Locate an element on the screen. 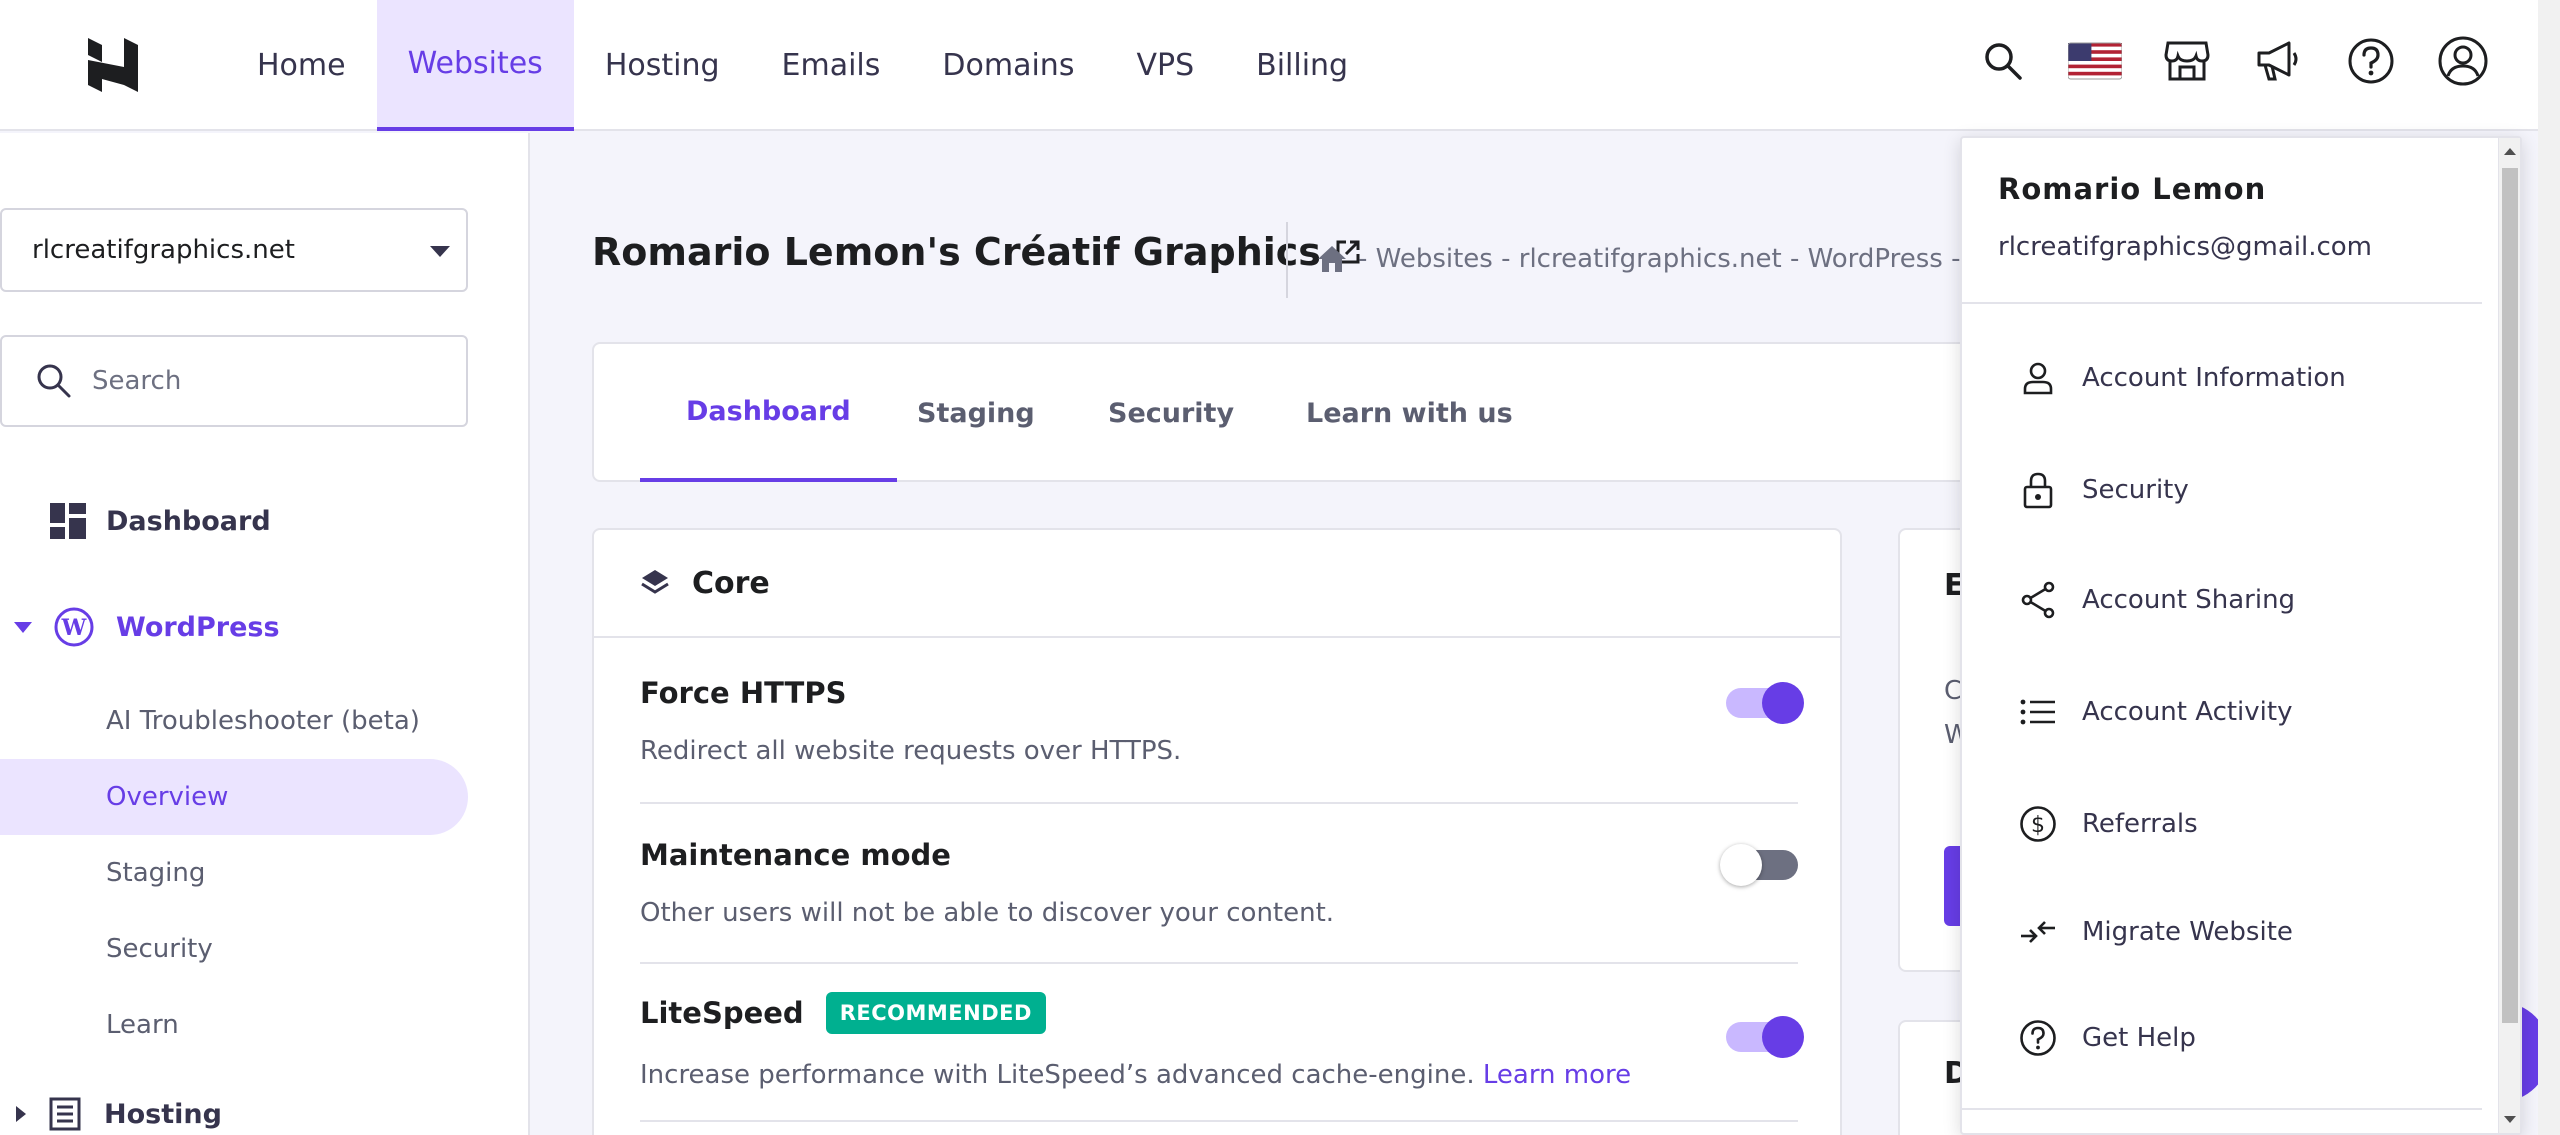  sidebar-sub-security: Security is located at coordinates (234, 949).